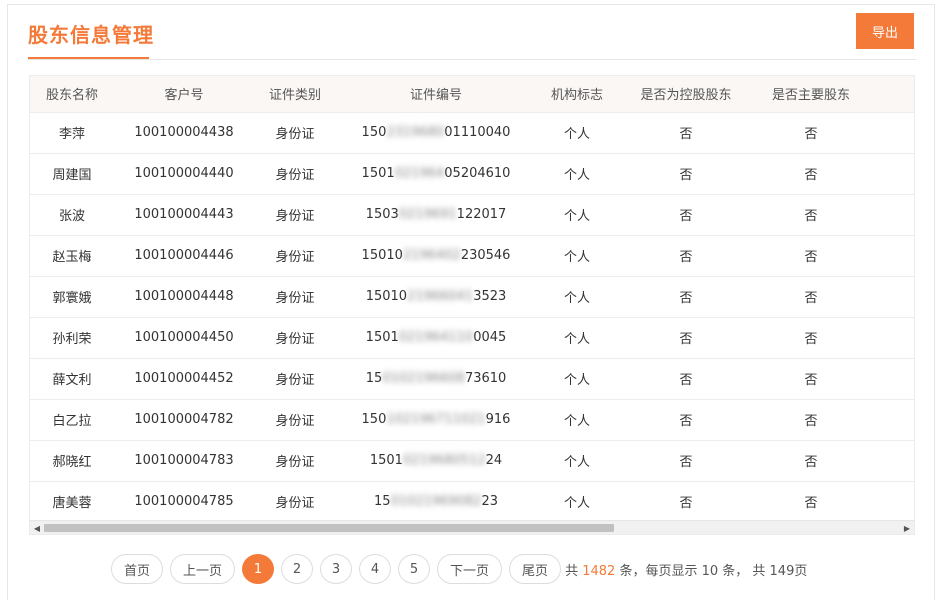 Image resolution: width=947 pixels, height=600 pixels. What do you see at coordinates (336, 569) in the screenshot?
I see `page-3-button: 3` at bounding box center [336, 569].